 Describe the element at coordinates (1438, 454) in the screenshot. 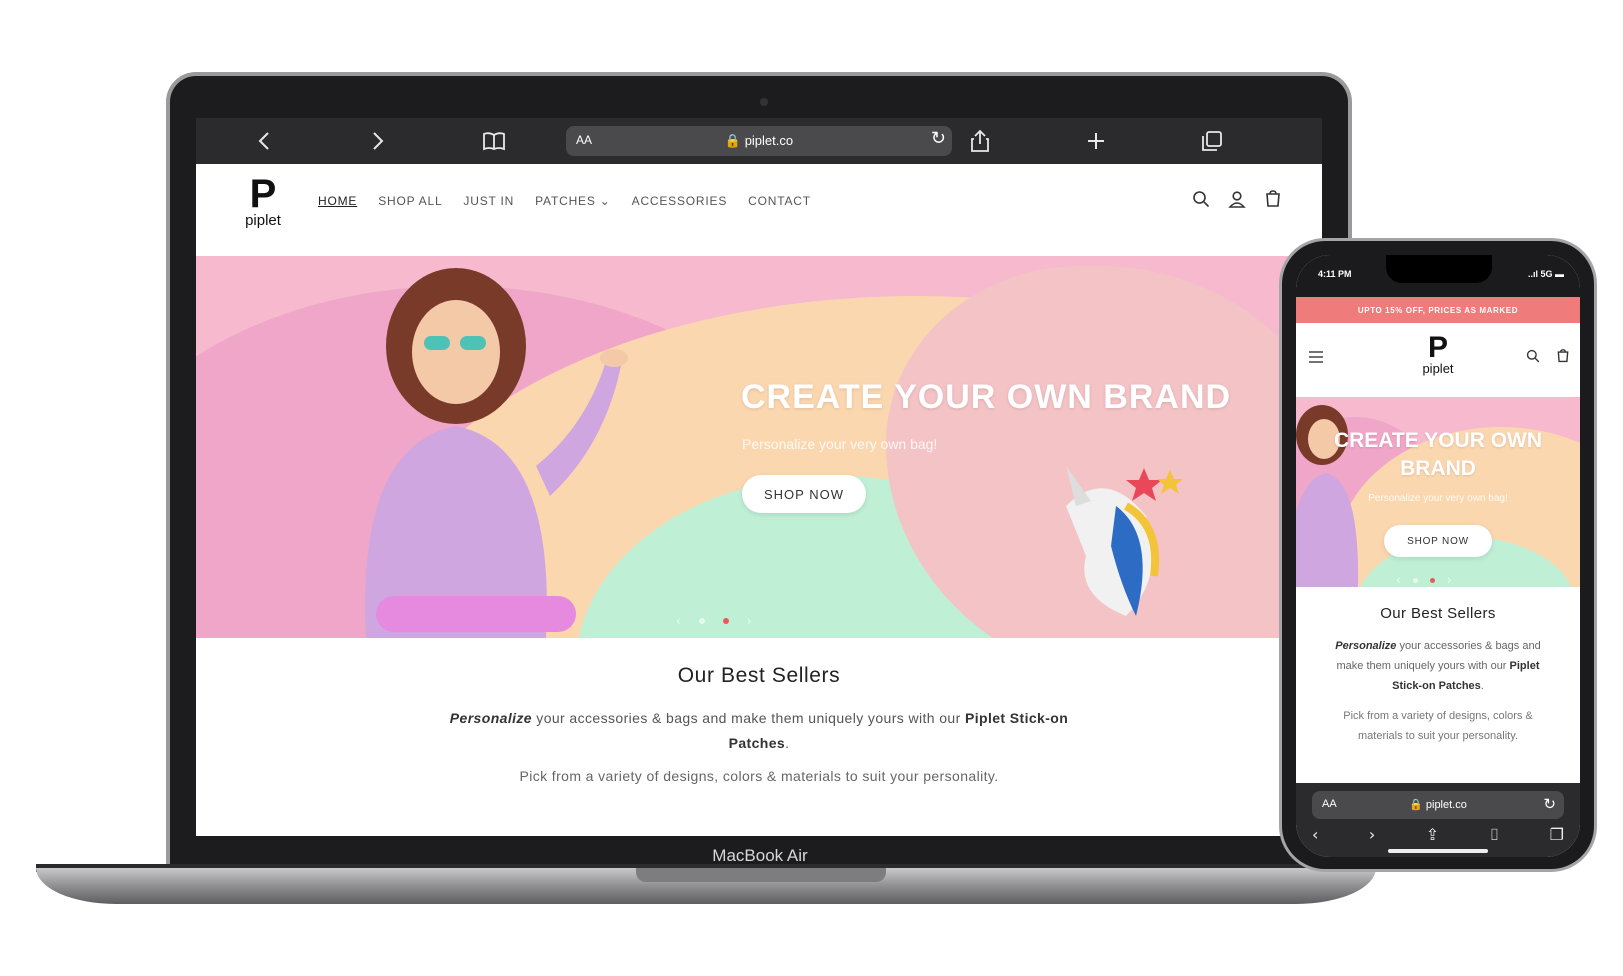

I see `mobile-hero-title: CREATE YOUR OWN BRAND` at that location.